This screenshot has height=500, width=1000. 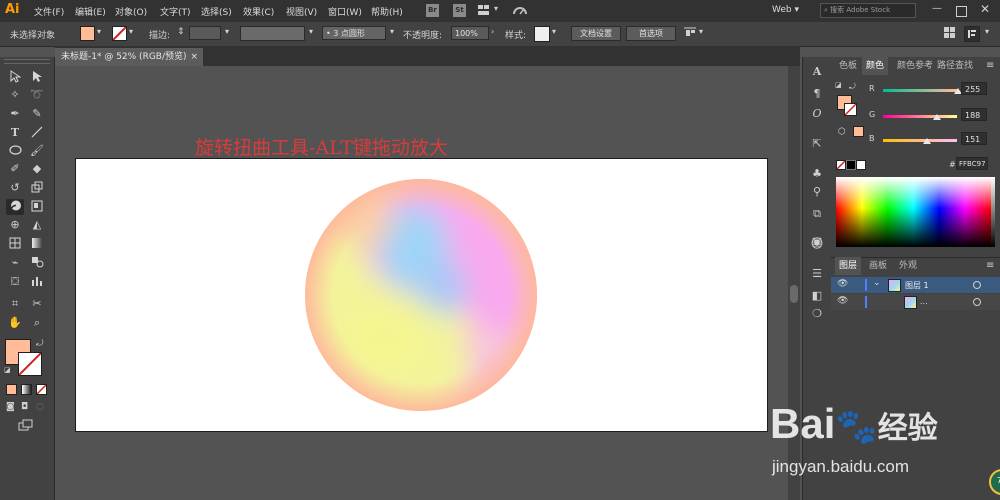 What do you see at coordinates (972, 163) in the screenshot?
I see `hex-field: FFBC97` at bounding box center [972, 163].